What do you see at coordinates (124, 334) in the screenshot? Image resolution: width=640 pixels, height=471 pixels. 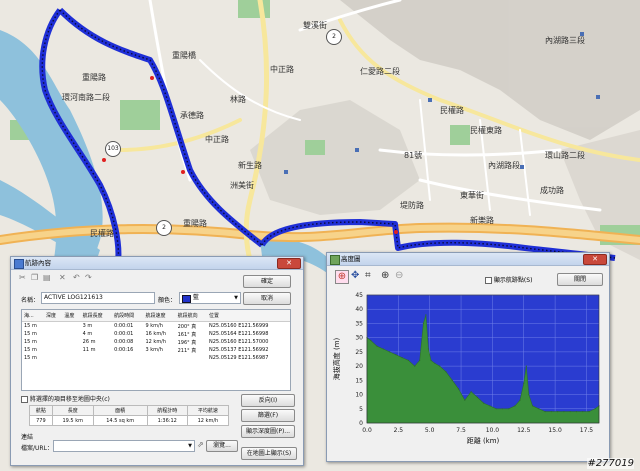 I see `table-cell: 0:00:01` at bounding box center [124, 334].